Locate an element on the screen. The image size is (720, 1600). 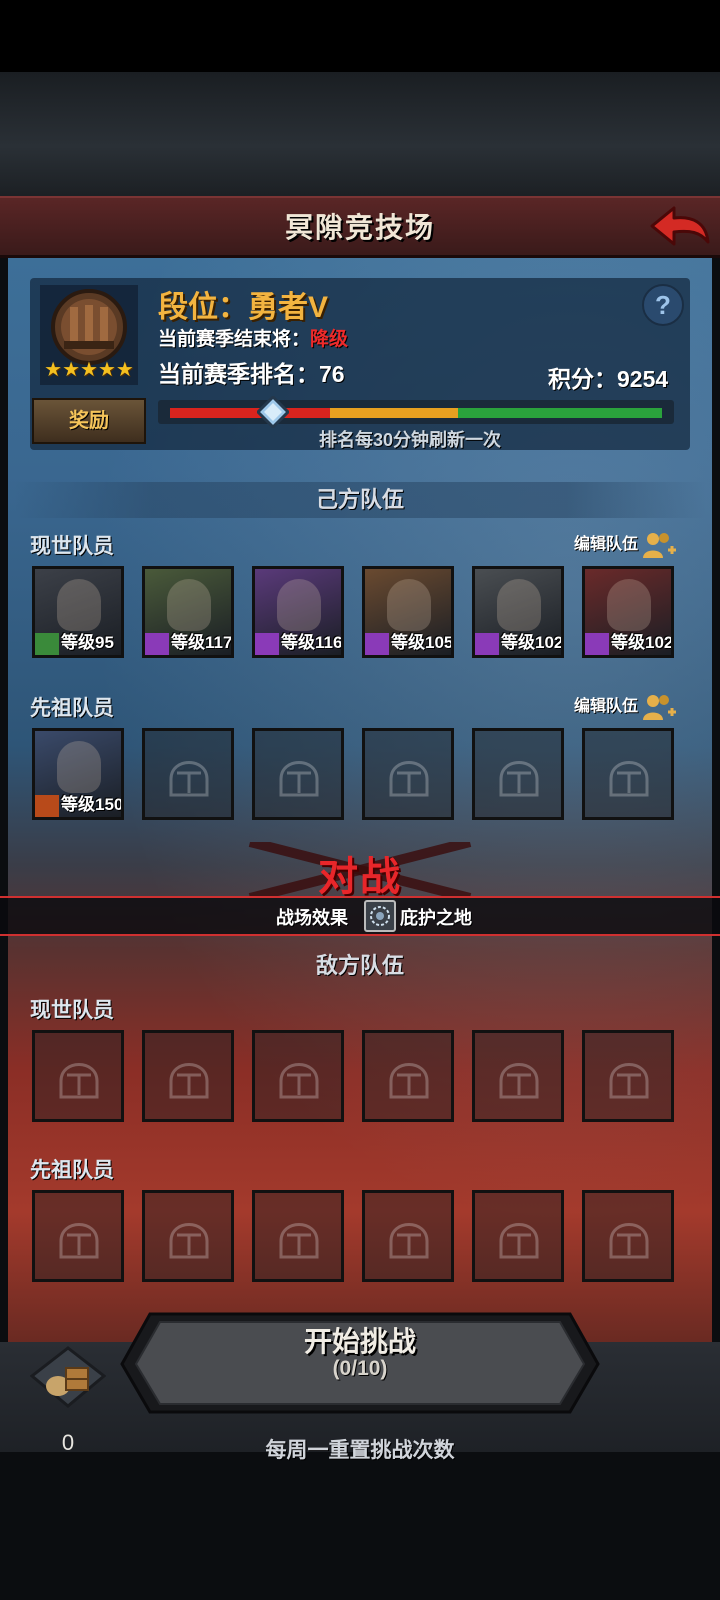
supply-bag-button is located at coordinates (68, 1377).